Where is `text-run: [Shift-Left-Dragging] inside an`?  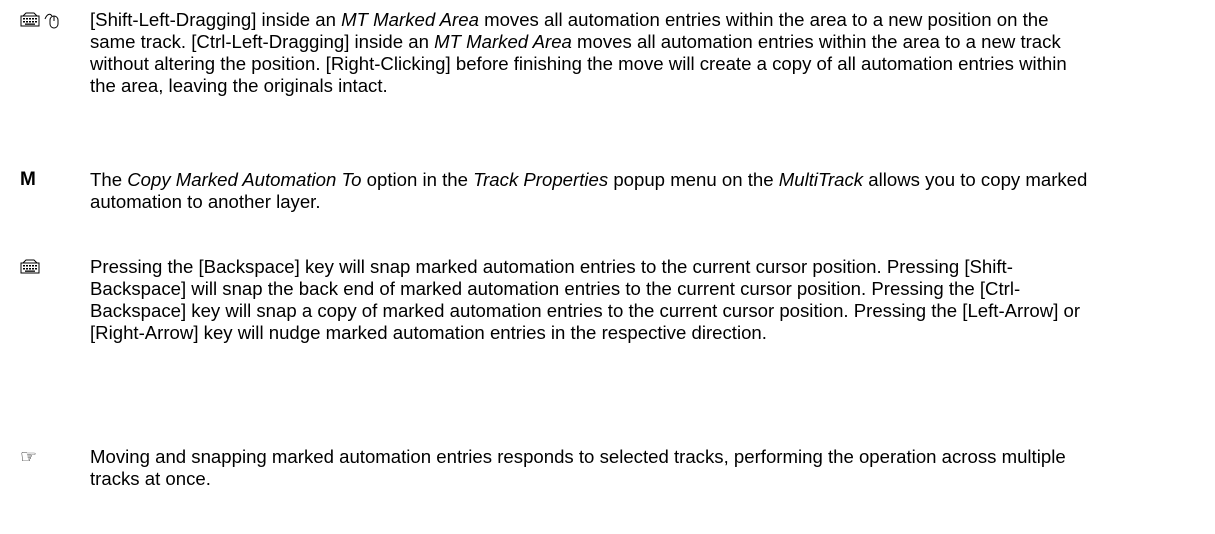 text-run: [Shift-Left-Dragging] inside an is located at coordinates (216, 19).